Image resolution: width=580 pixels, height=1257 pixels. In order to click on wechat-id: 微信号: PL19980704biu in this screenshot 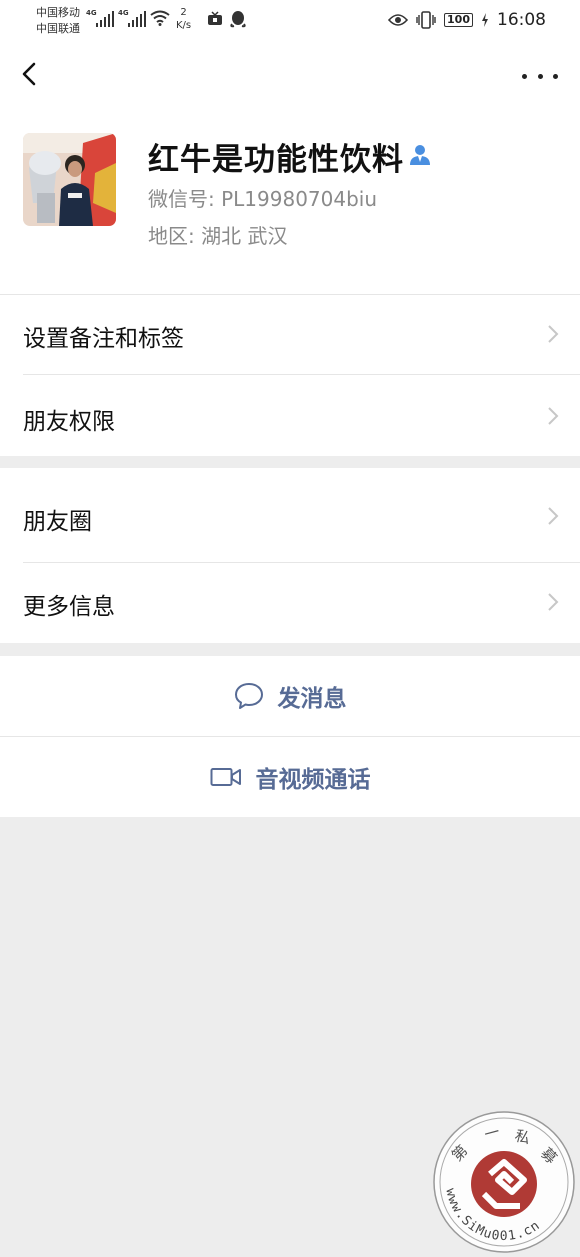, I will do `click(263, 199)`.